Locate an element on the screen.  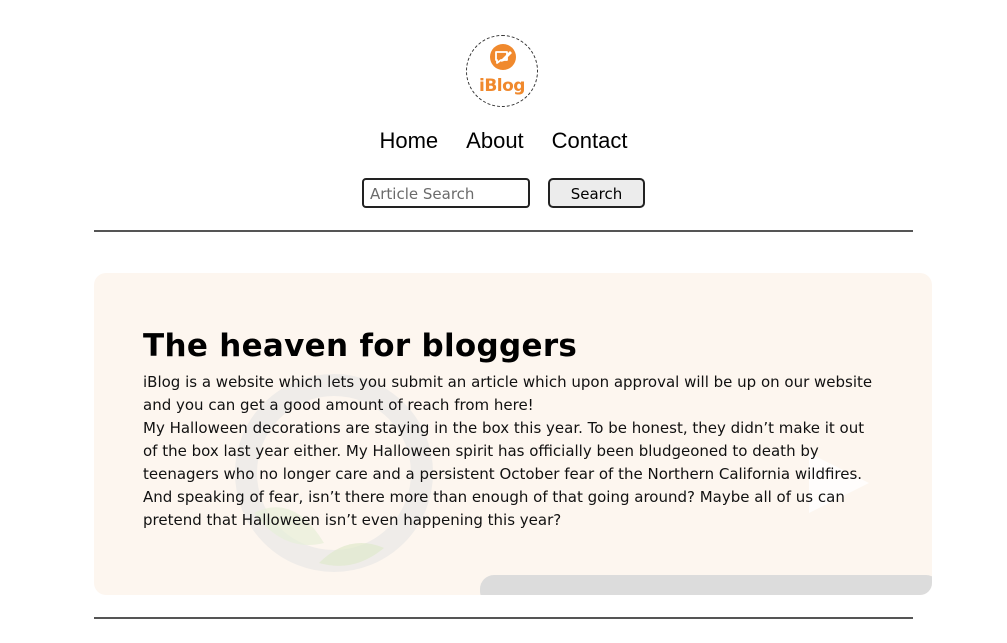
site-logo: iBlog is located at coordinates (502, 71).